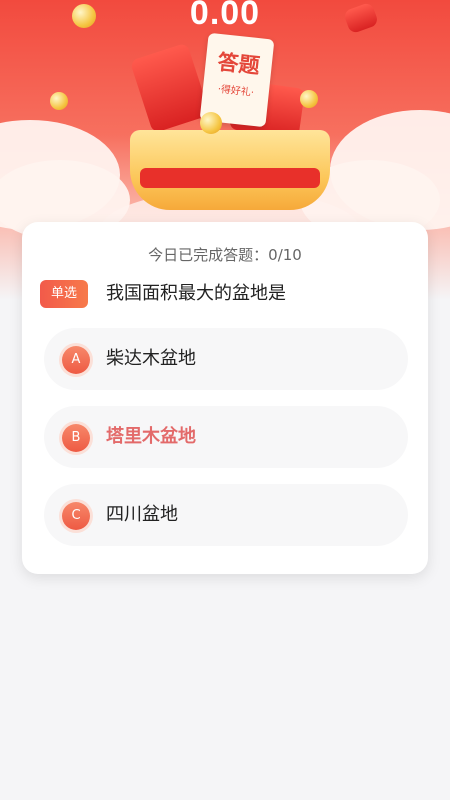  What do you see at coordinates (76, 438) in the screenshot?
I see `option-b-letter: B` at bounding box center [76, 438].